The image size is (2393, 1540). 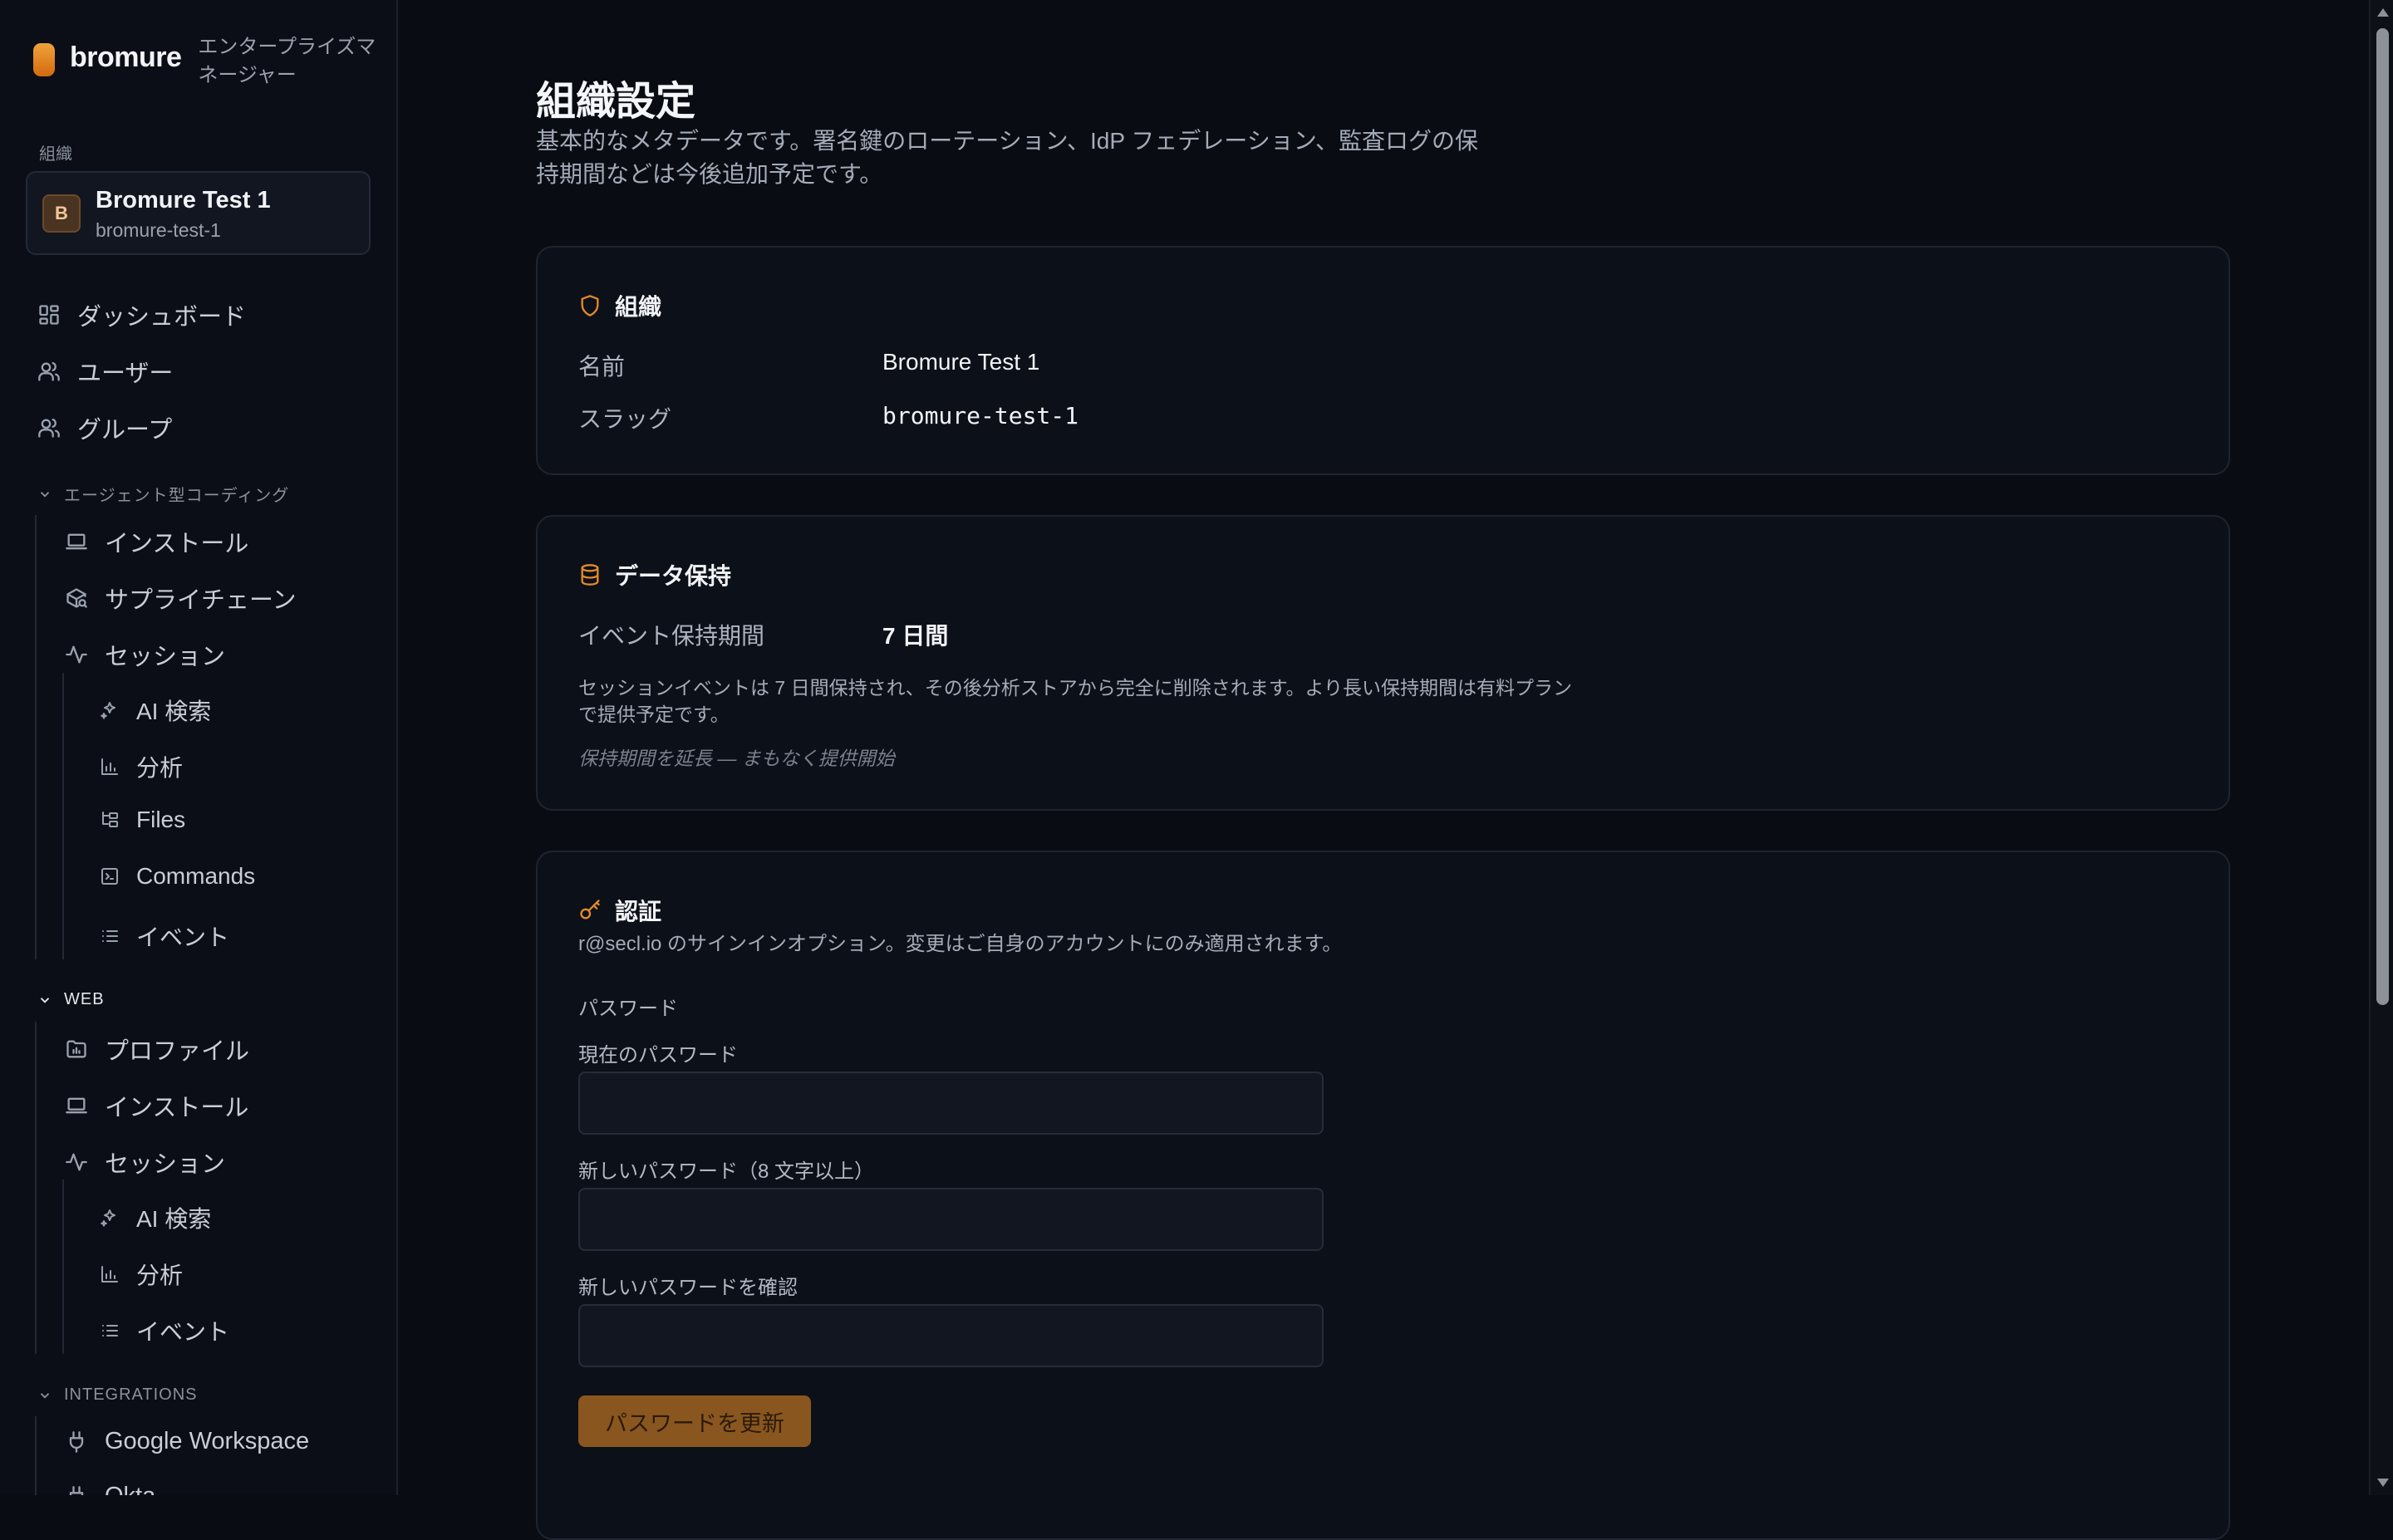 What do you see at coordinates (736, 758) in the screenshot?
I see `extend-retention-note: 保持期間を延長 — まもなく提供開始` at bounding box center [736, 758].